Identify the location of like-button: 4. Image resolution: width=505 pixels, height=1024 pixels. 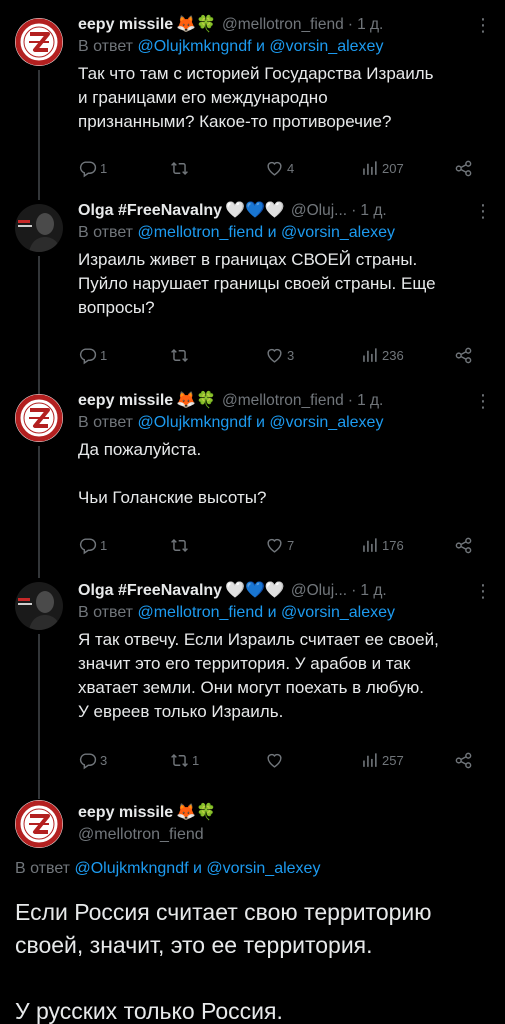
(279, 168).